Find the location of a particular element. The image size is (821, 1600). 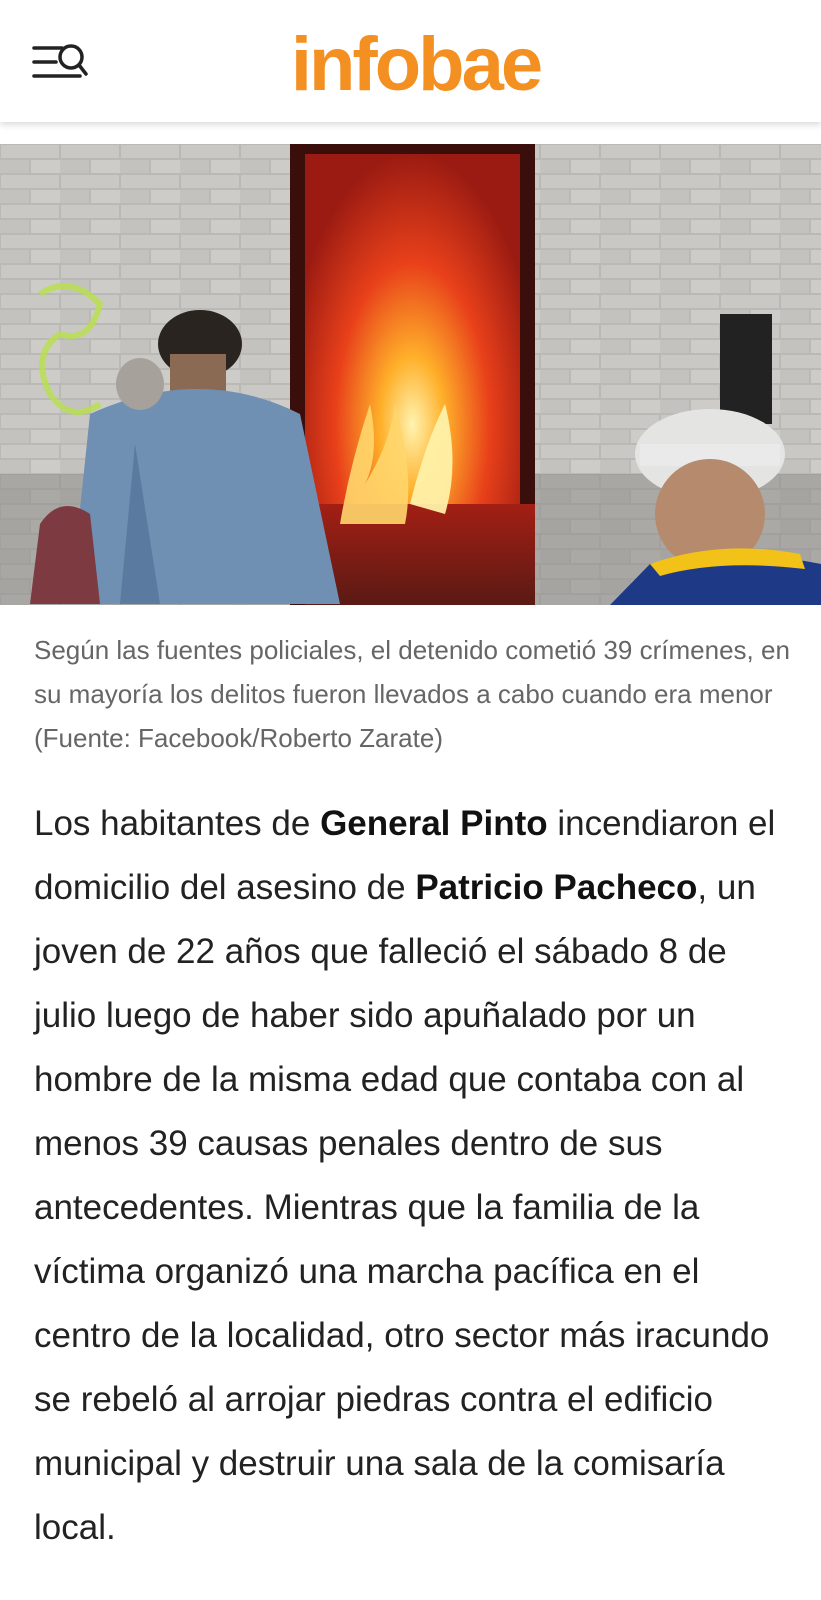

site-header: infobae is located at coordinates (410, 61).